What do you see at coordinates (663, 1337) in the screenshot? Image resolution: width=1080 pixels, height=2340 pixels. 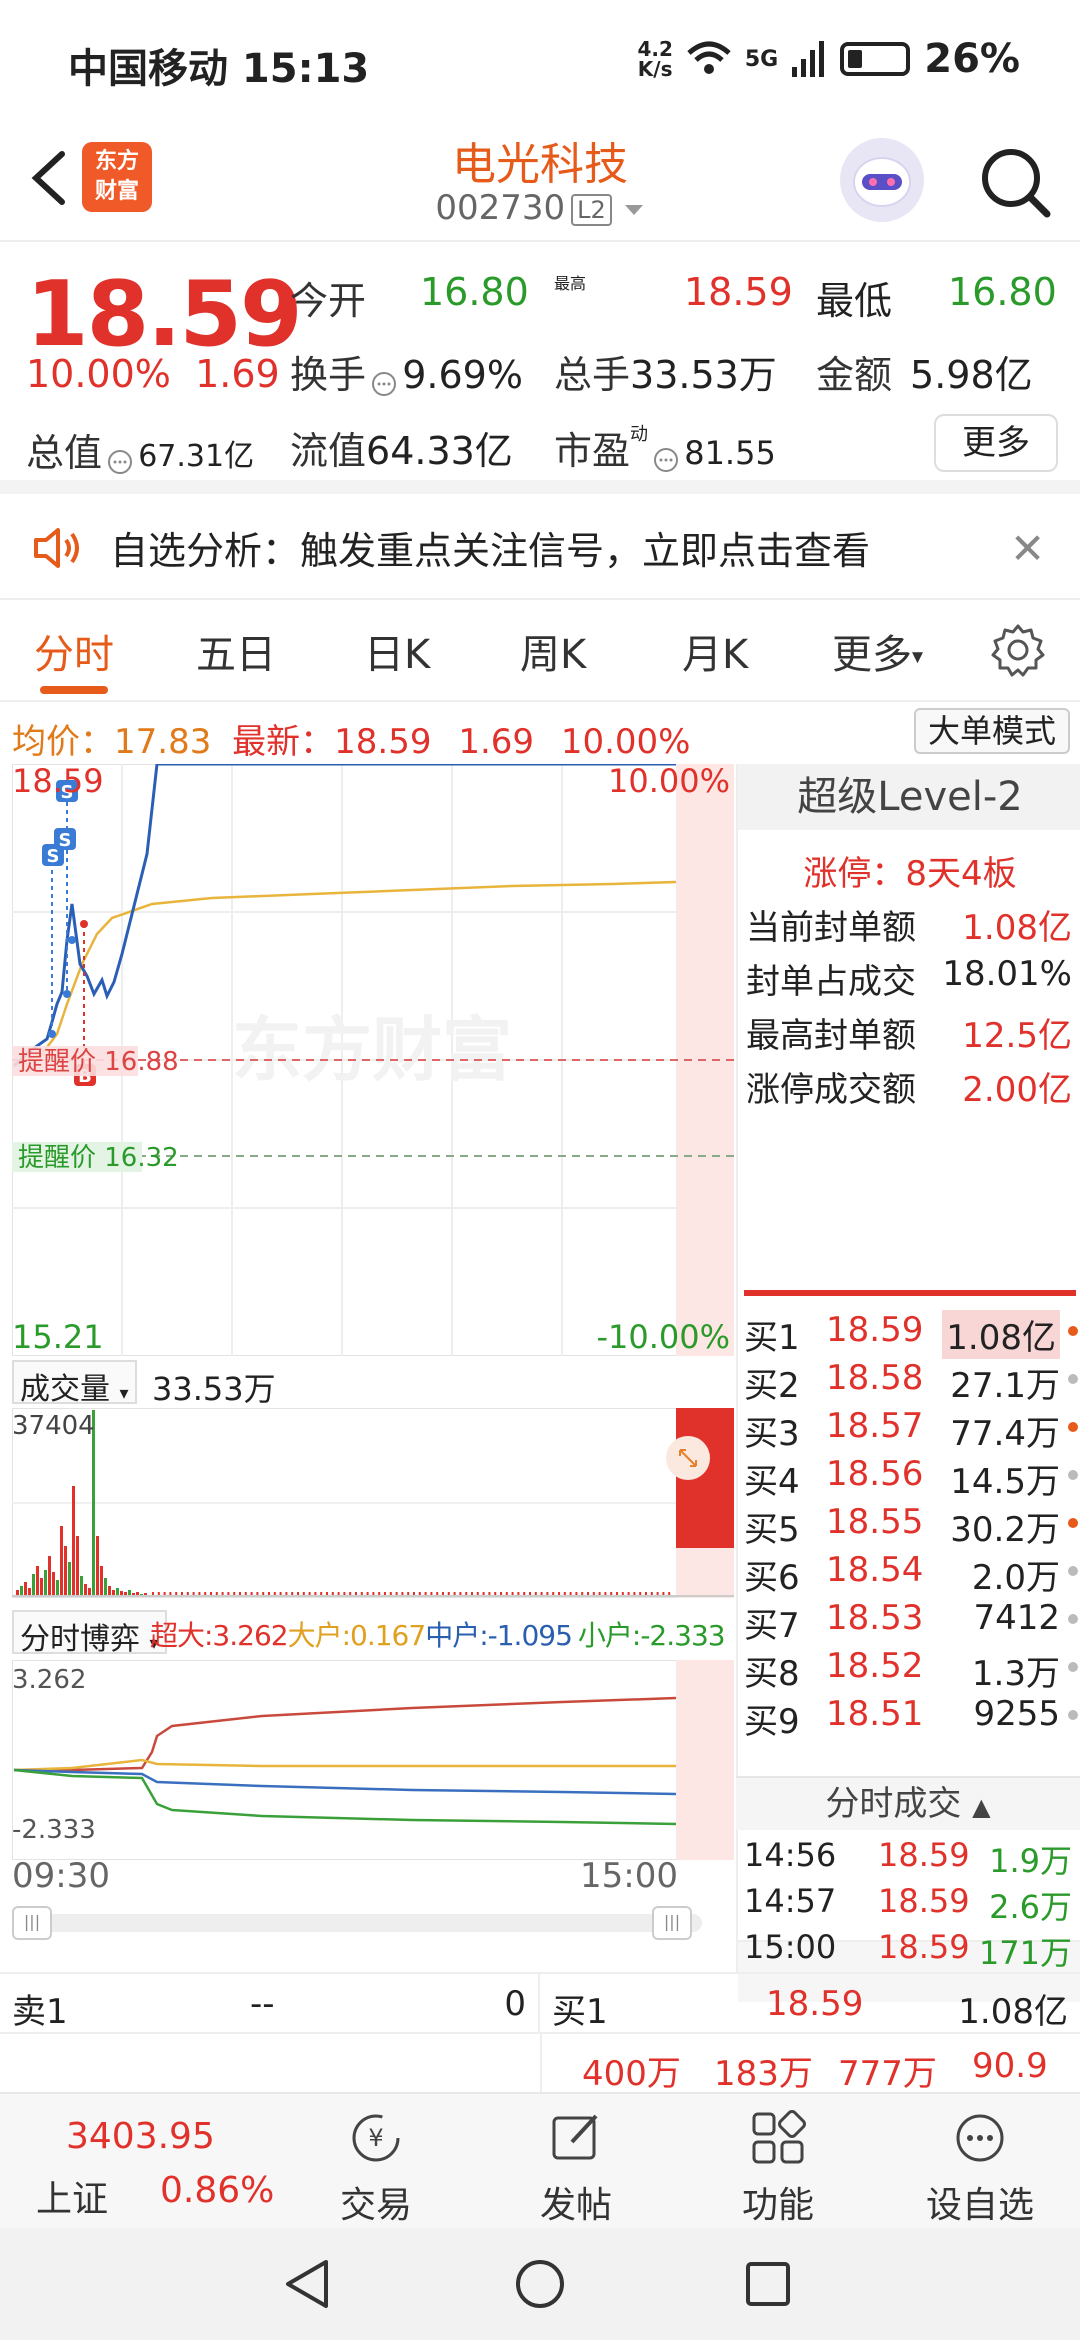 I see `chart-bottom-pct: -10.00%` at bounding box center [663, 1337].